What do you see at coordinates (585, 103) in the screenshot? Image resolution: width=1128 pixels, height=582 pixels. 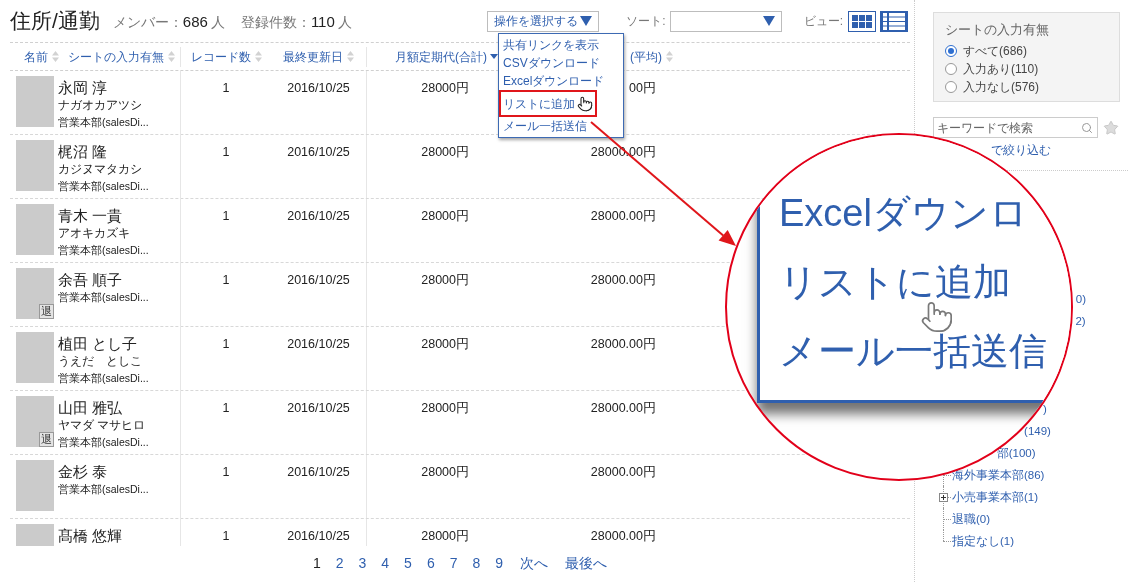 I see `hand-cursor-icon` at bounding box center [585, 103].